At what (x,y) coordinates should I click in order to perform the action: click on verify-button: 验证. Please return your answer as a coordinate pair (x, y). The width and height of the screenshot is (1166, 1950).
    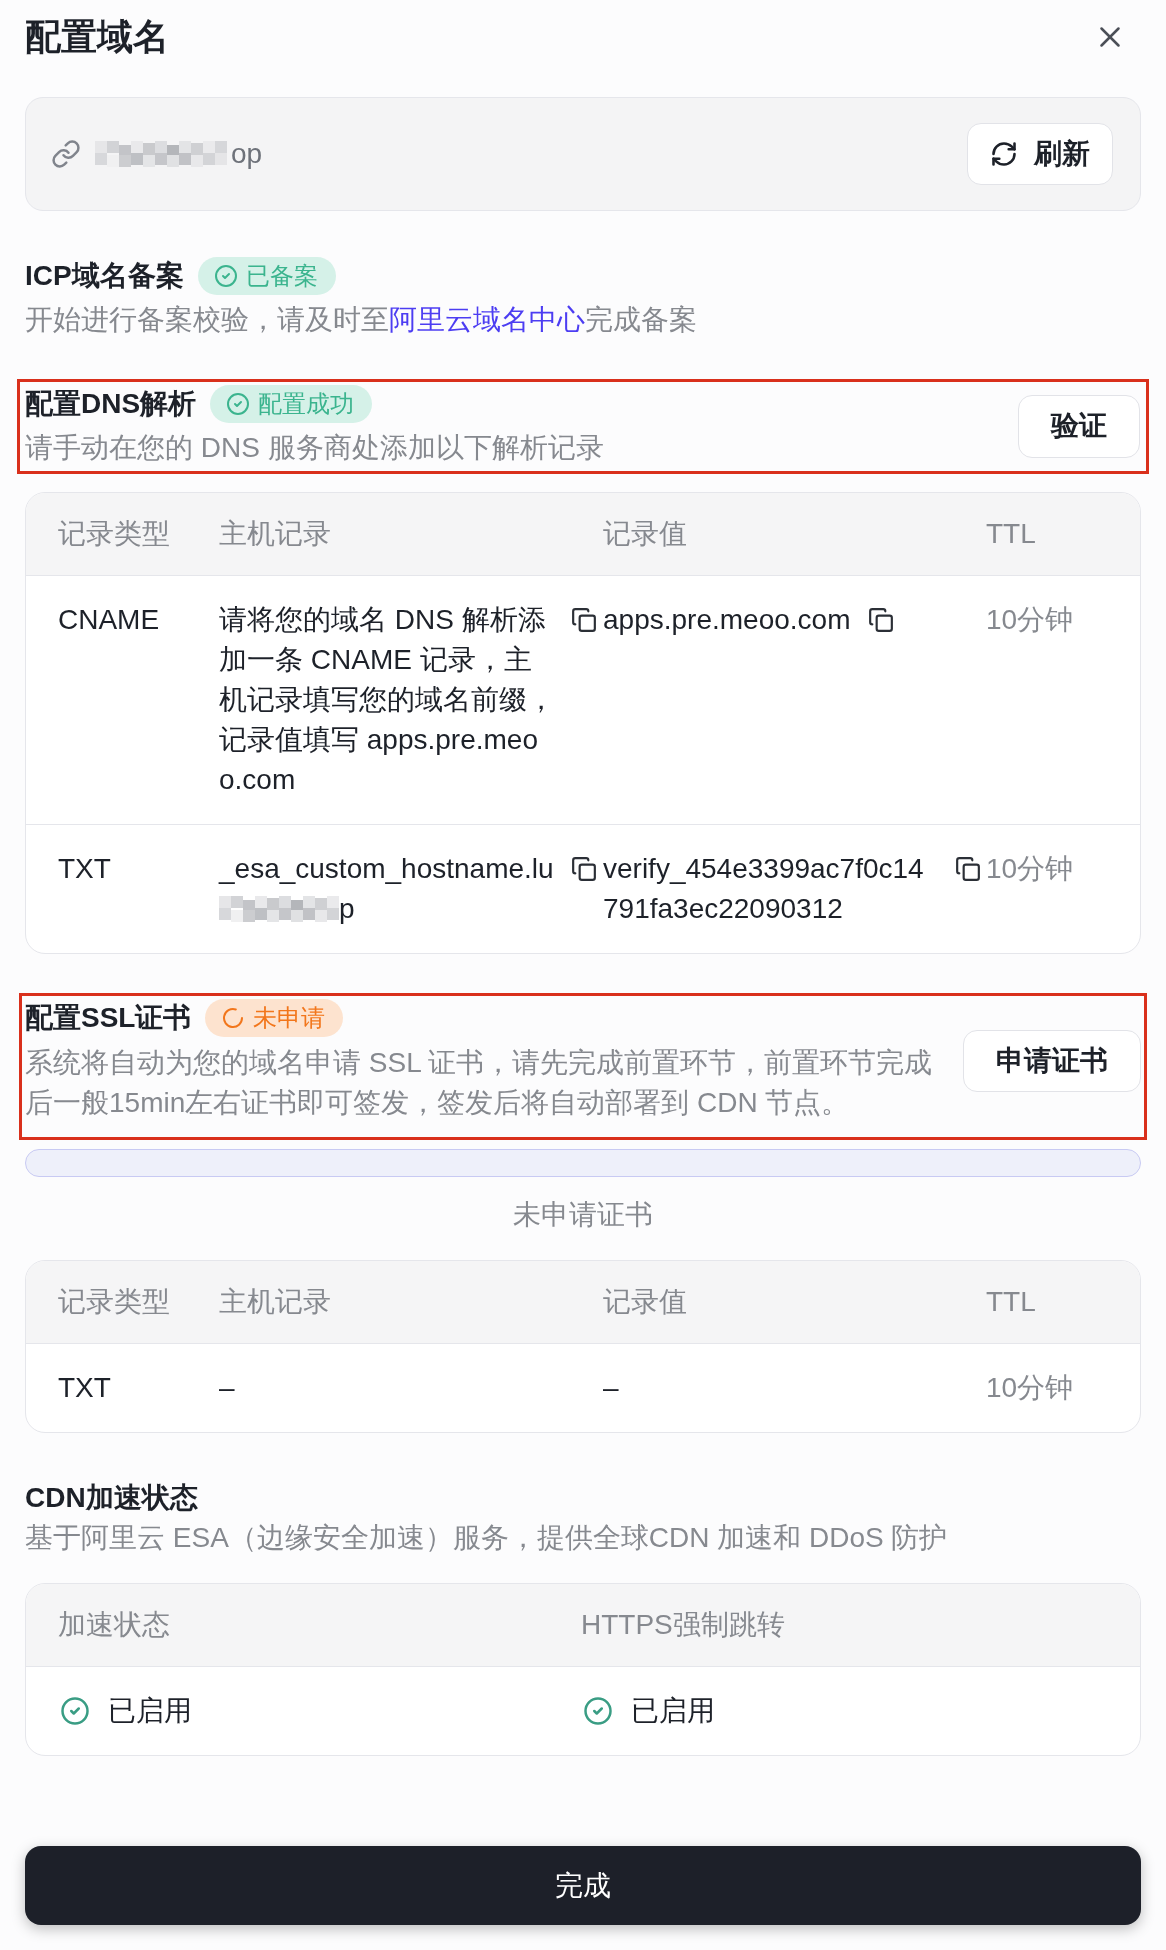
    Looking at the image, I should click on (1079, 426).